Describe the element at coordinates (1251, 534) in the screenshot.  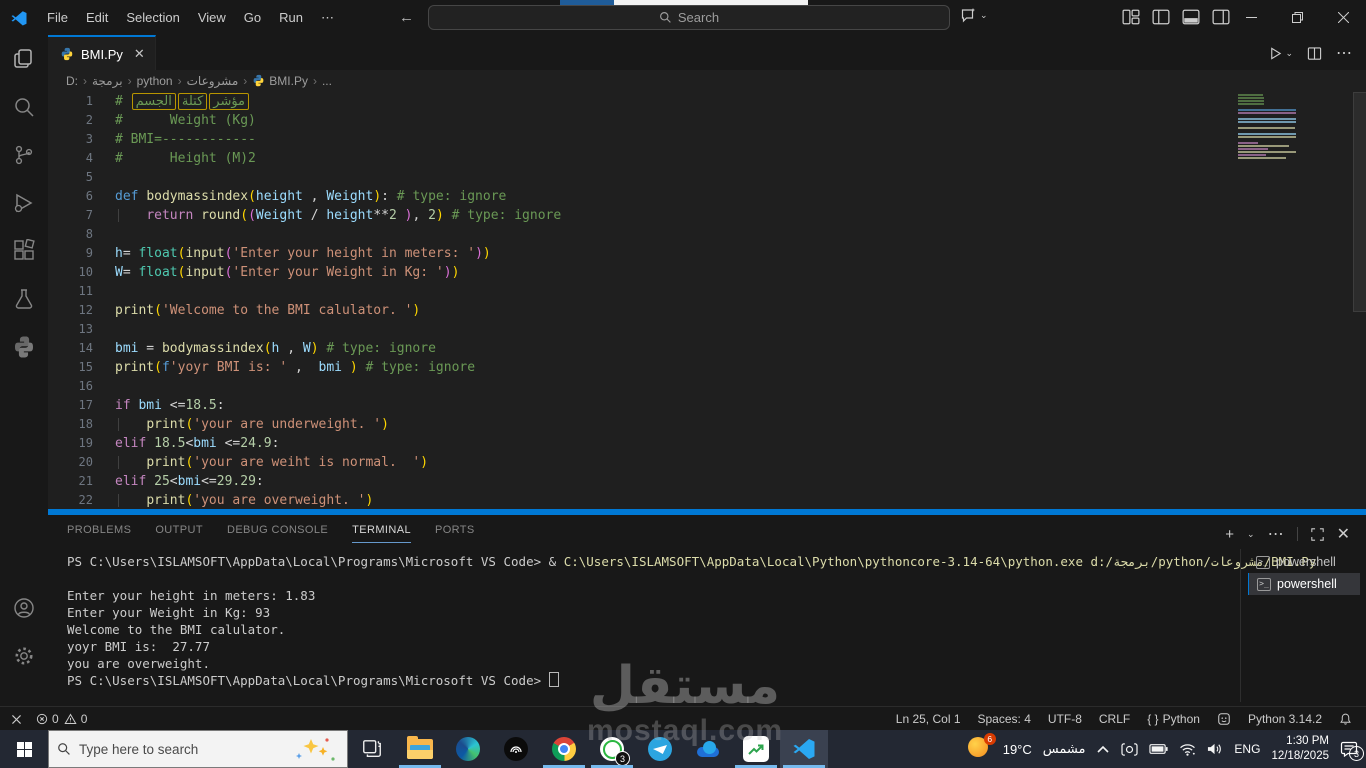
I see `terminal-profile-chevron-icon: ⌄` at that location.